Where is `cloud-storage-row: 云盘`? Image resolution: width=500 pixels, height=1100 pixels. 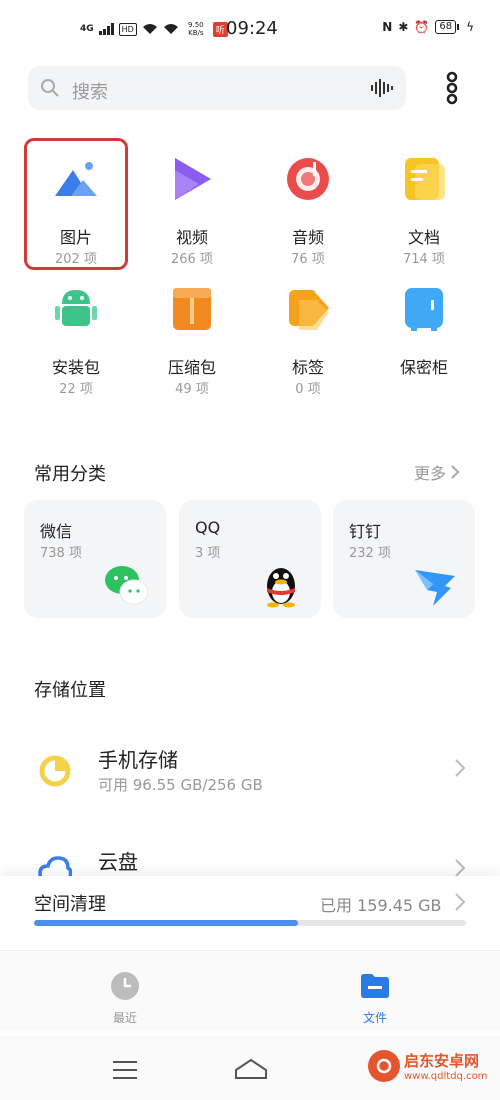 cloud-storage-row: 云盘 is located at coordinates (250, 854).